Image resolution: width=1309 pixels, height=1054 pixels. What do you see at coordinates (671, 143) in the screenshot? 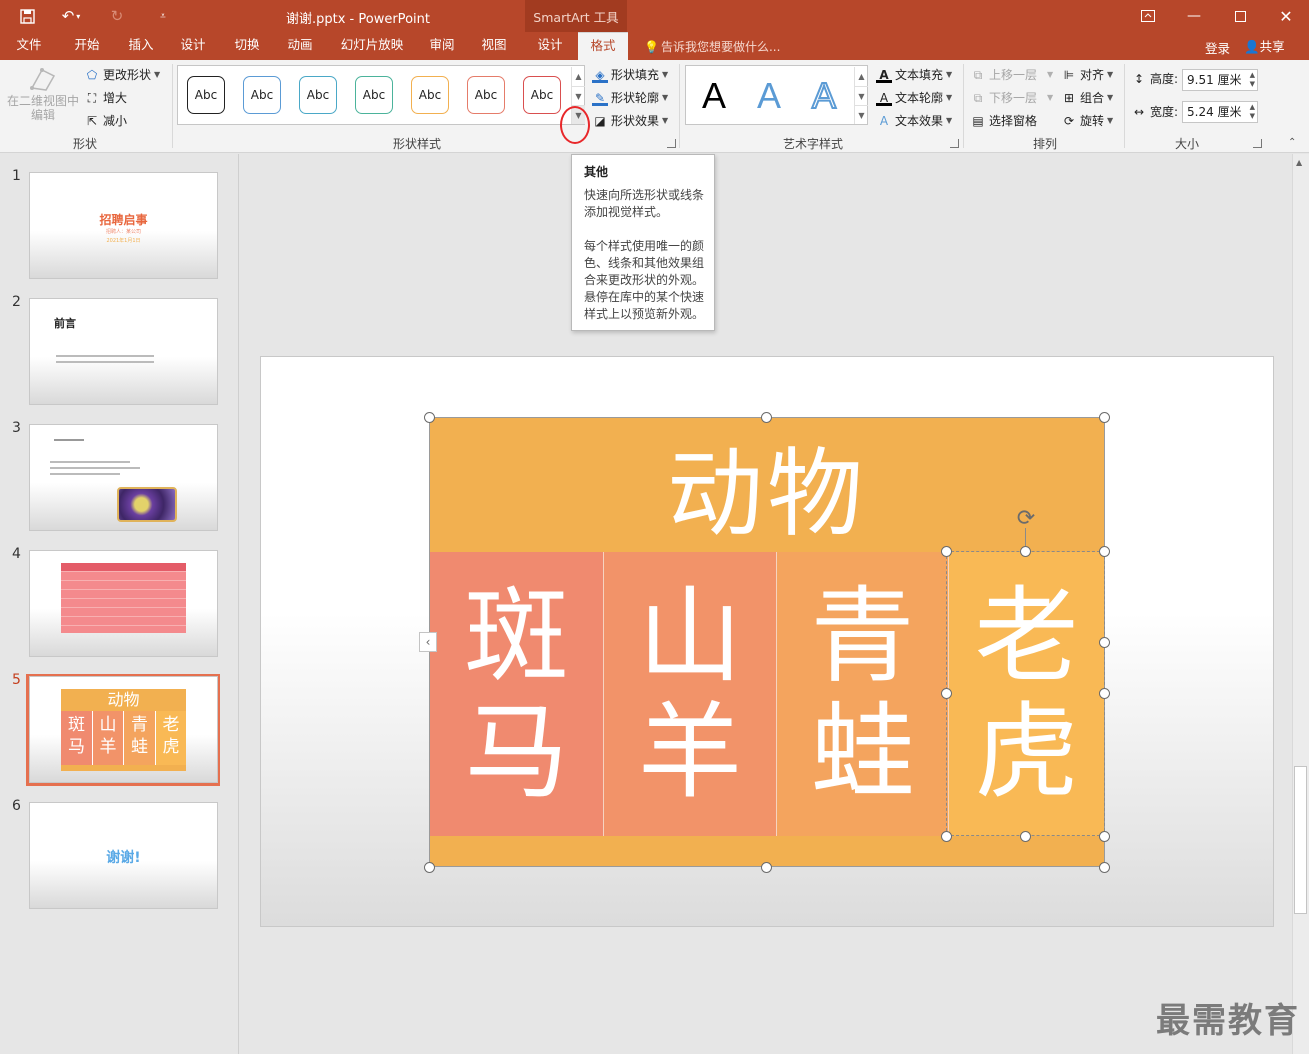
I see `shape-styles-launcher-icon` at bounding box center [671, 143].